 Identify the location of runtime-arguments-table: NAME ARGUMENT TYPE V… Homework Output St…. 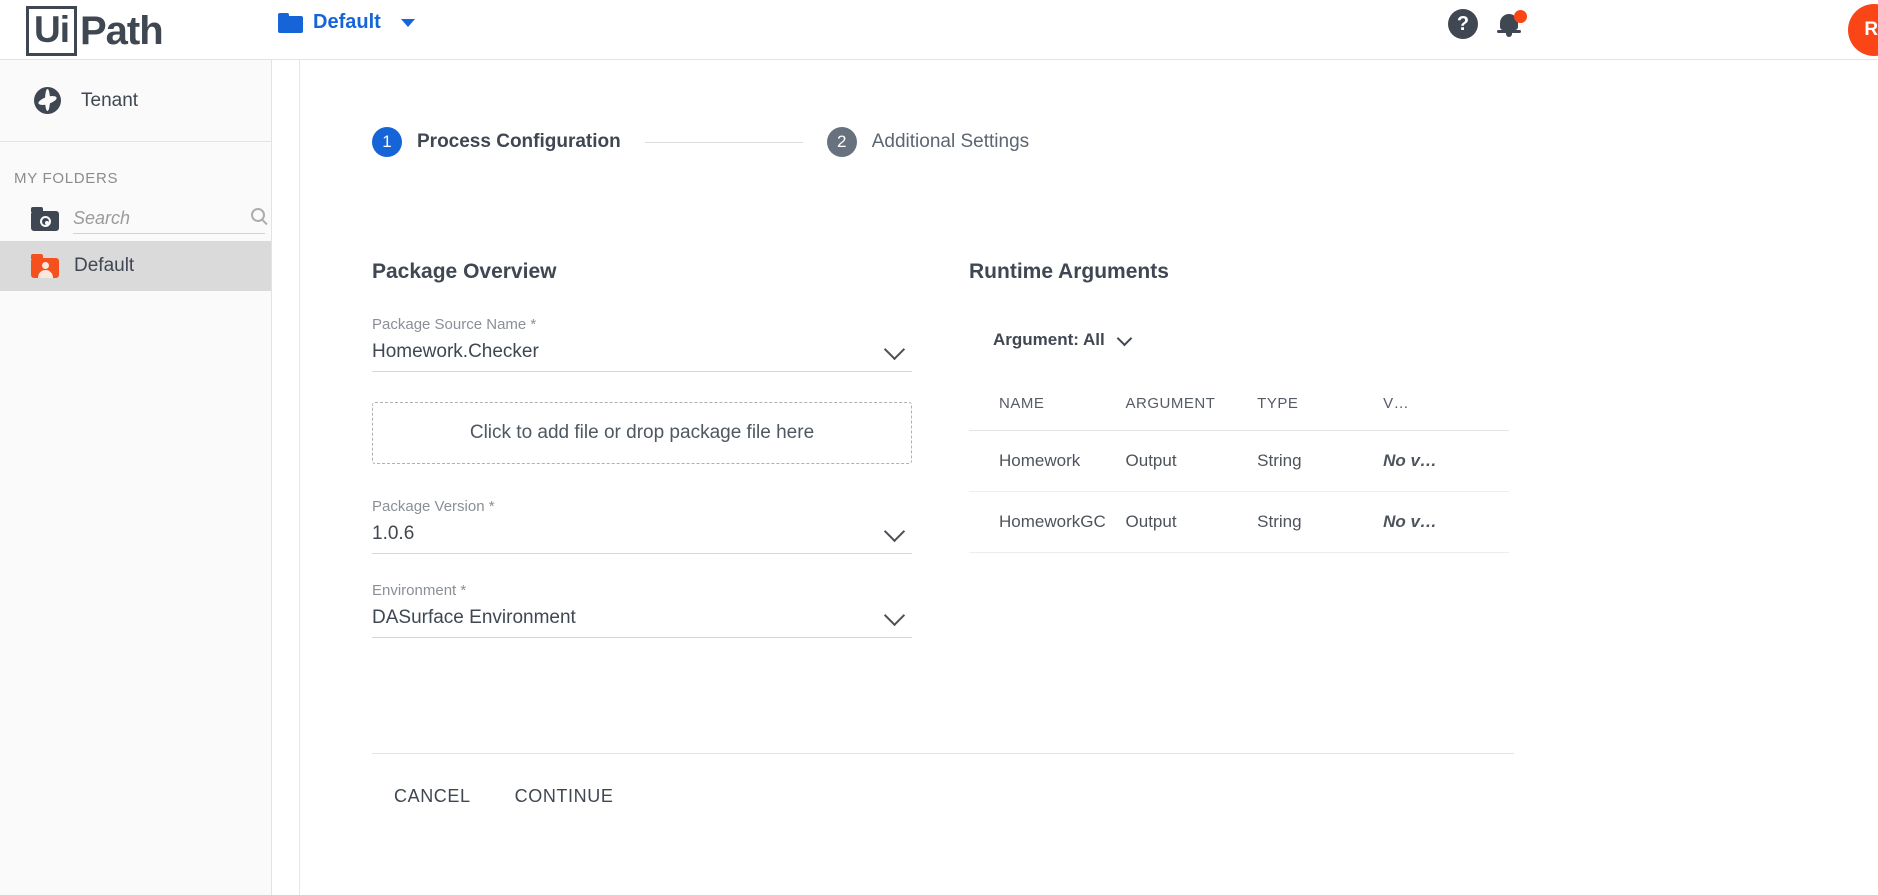
(1239, 474).